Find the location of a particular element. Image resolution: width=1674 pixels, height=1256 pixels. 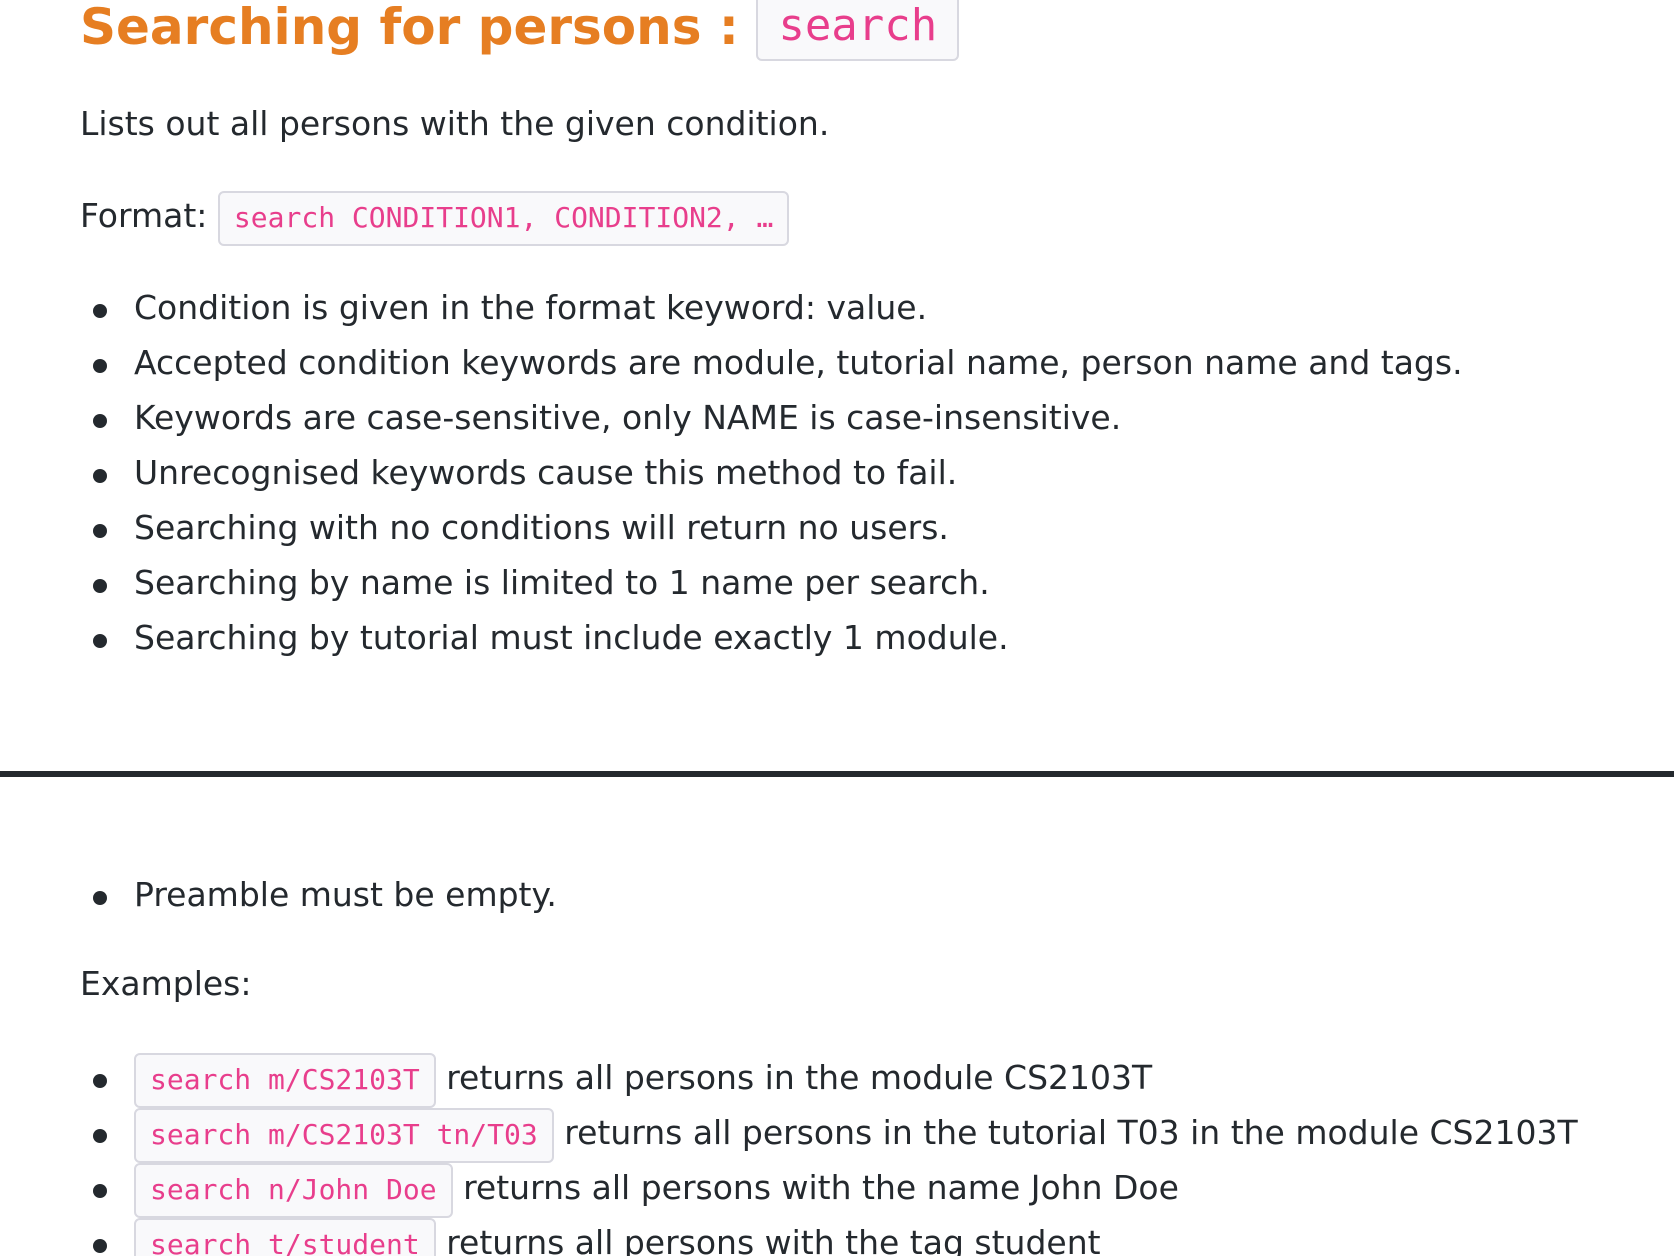

format-label: Format: is located at coordinates (144, 215).